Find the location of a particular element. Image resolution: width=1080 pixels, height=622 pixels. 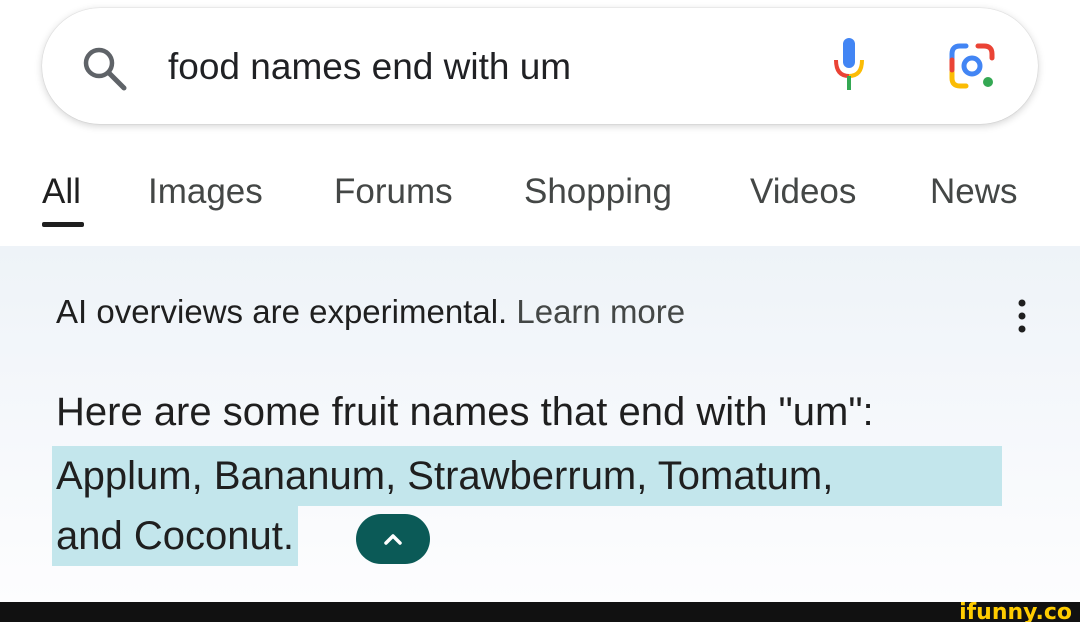

collapse-button is located at coordinates (393, 539).